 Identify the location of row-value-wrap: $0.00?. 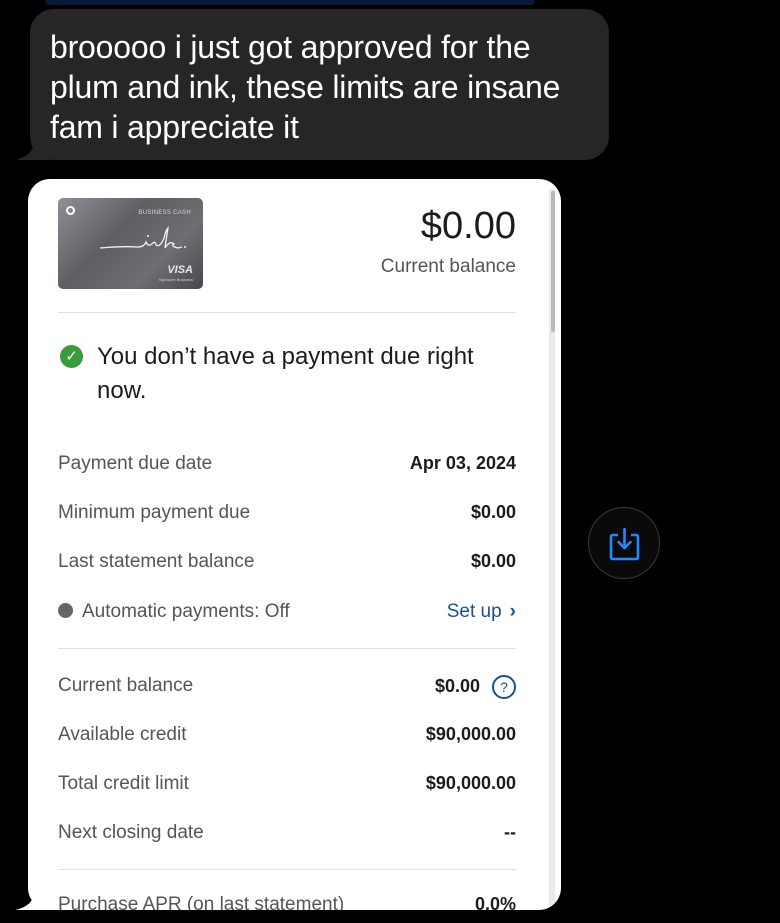
(475, 687).